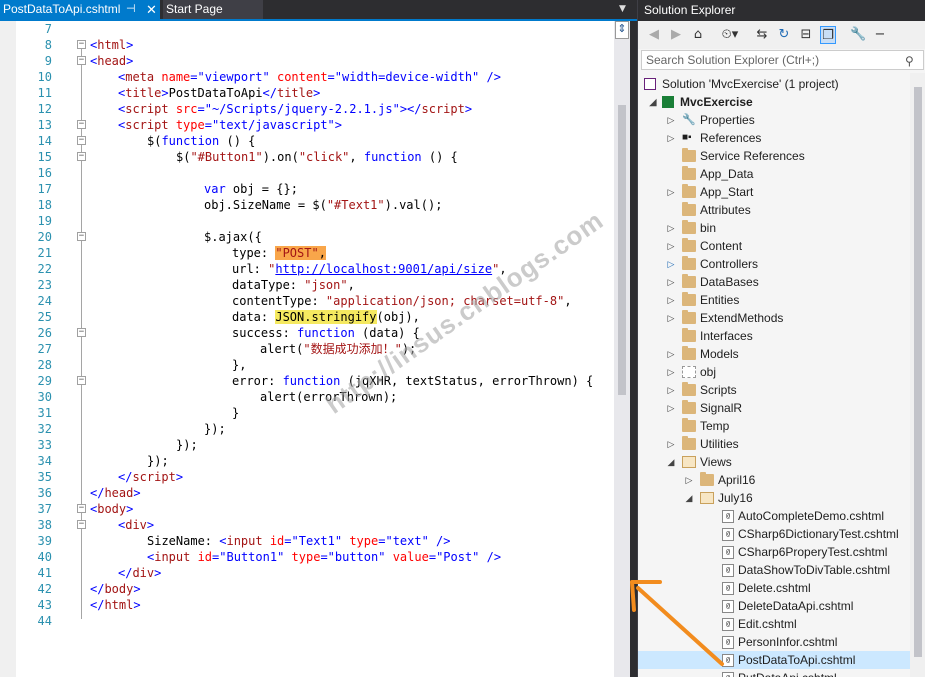 The width and height of the screenshot is (925, 677). Describe the element at coordinates (784, 35) in the screenshot. I see `refresh-icon: ↻` at that location.